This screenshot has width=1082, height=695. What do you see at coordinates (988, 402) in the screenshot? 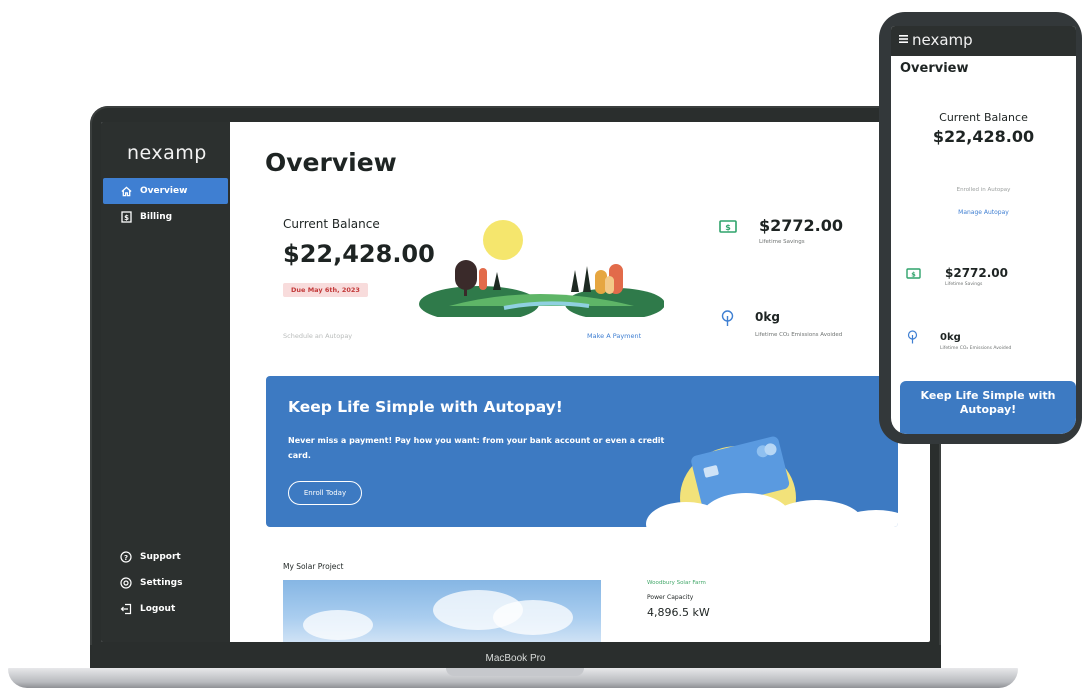
I see `phone-banner-title: Keep Life Simple with Autopay!` at bounding box center [988, 402].